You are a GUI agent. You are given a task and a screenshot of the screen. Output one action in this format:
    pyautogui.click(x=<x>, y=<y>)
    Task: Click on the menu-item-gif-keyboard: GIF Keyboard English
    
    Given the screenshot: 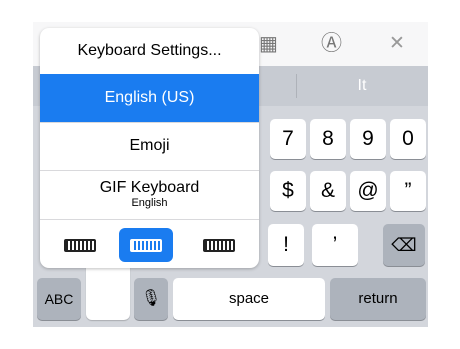 What is the action you would take?
    pyautogui.click(x=149, y=195)
    